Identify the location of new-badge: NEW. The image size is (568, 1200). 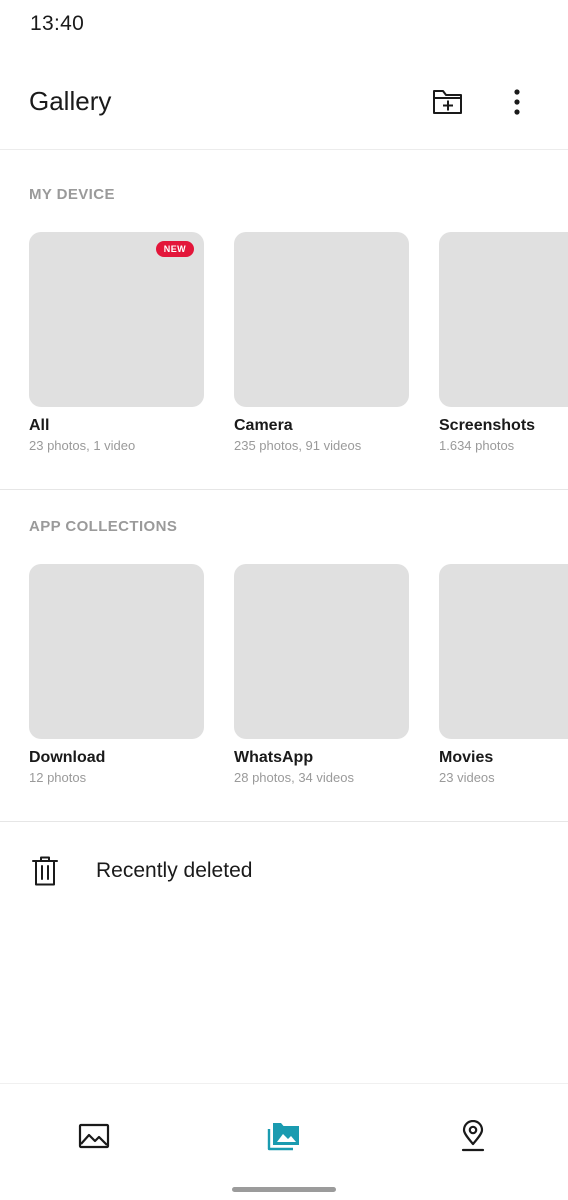
(174, 249).